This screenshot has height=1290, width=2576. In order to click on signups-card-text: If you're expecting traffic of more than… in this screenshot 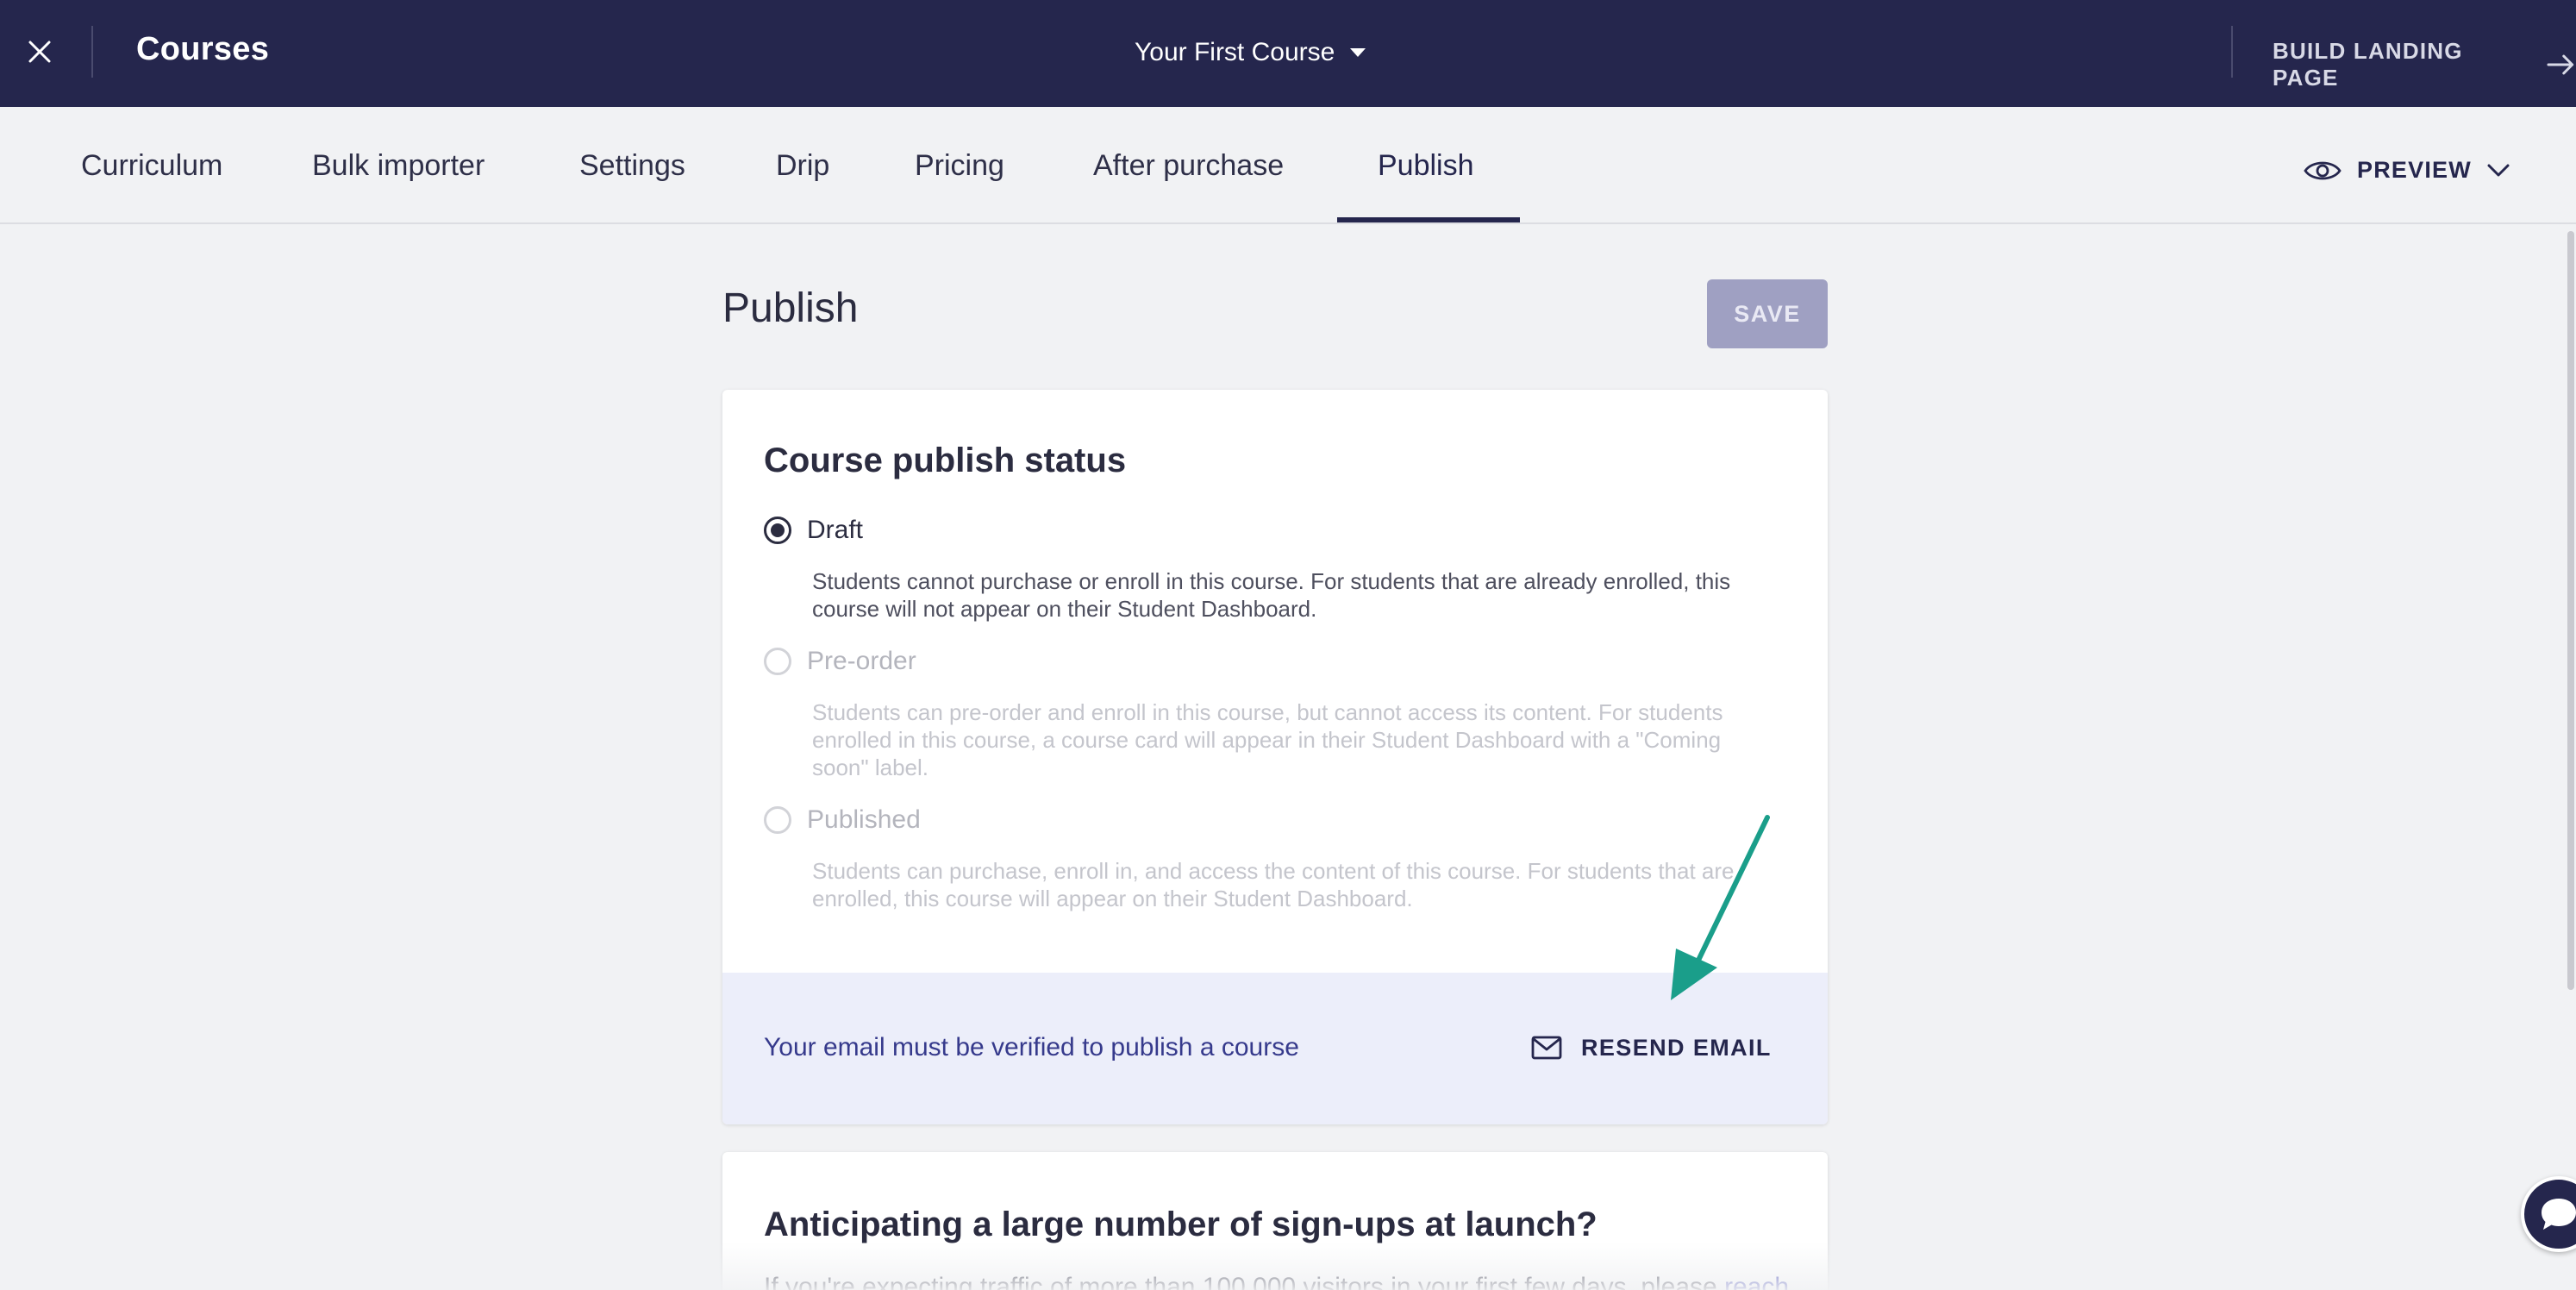, I will do `click(1244, 1281)`.